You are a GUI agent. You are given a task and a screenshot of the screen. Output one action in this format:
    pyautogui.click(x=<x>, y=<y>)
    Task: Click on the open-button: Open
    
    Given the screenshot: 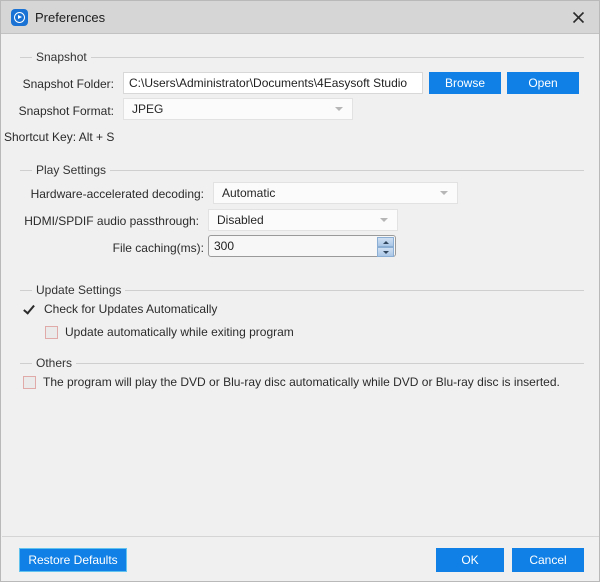 What is the action you would take?
    pyautogui.click(x=543, y=83)
    